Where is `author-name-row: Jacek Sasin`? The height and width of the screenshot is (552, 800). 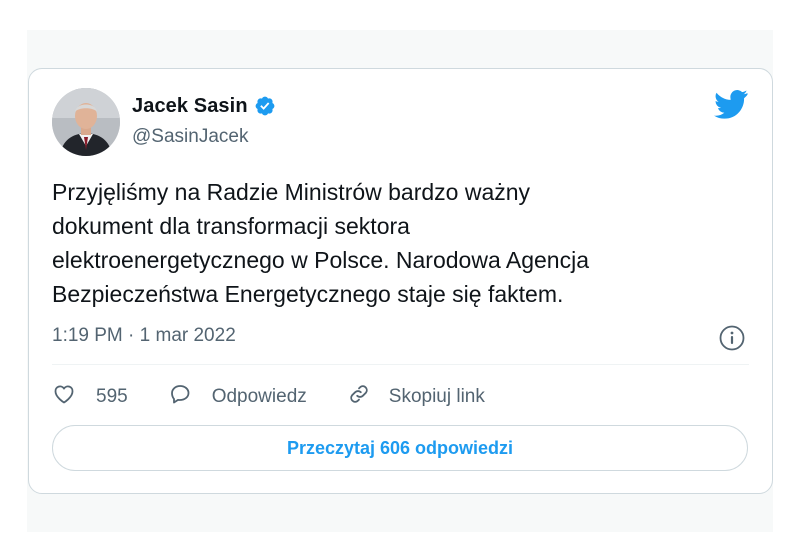
author-name-row: Jacek Sasin is located at coordinates (204, 106).